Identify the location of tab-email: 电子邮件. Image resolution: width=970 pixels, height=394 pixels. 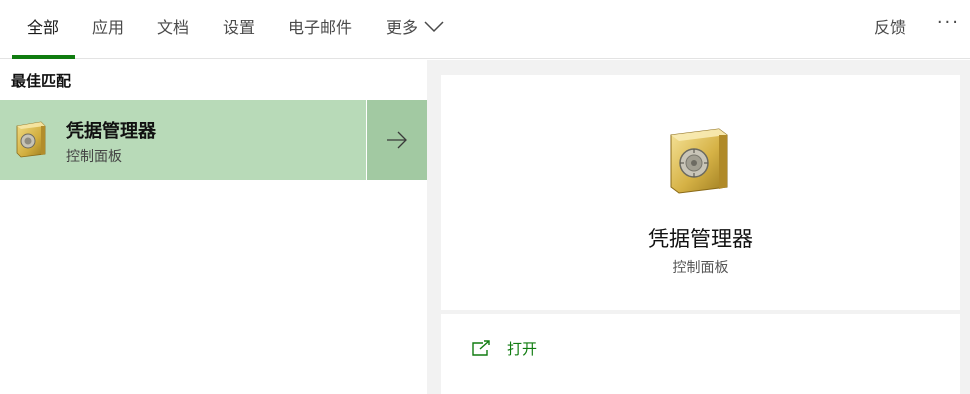
(320, 28).